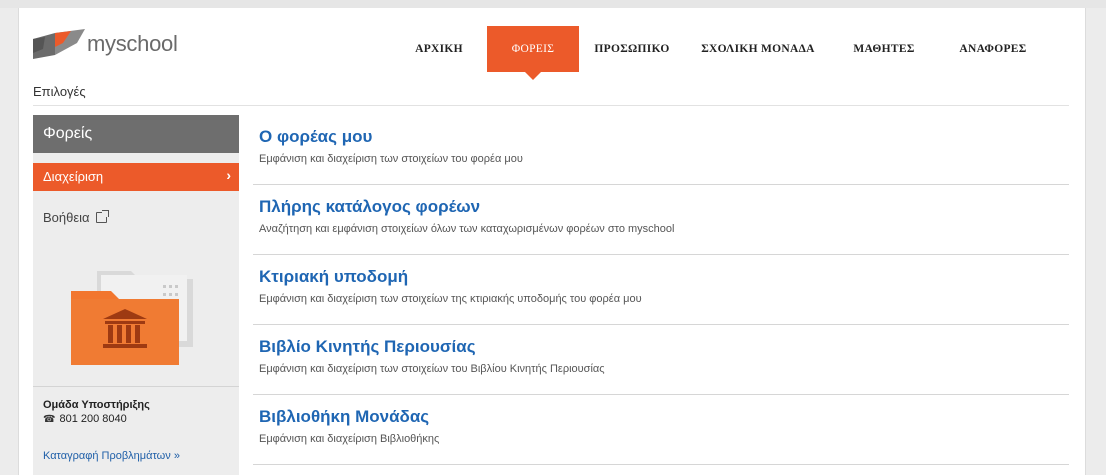 The image size is (1106, 475). I want to click on support-phone-number: 801 200 8040, so click(93, 419).